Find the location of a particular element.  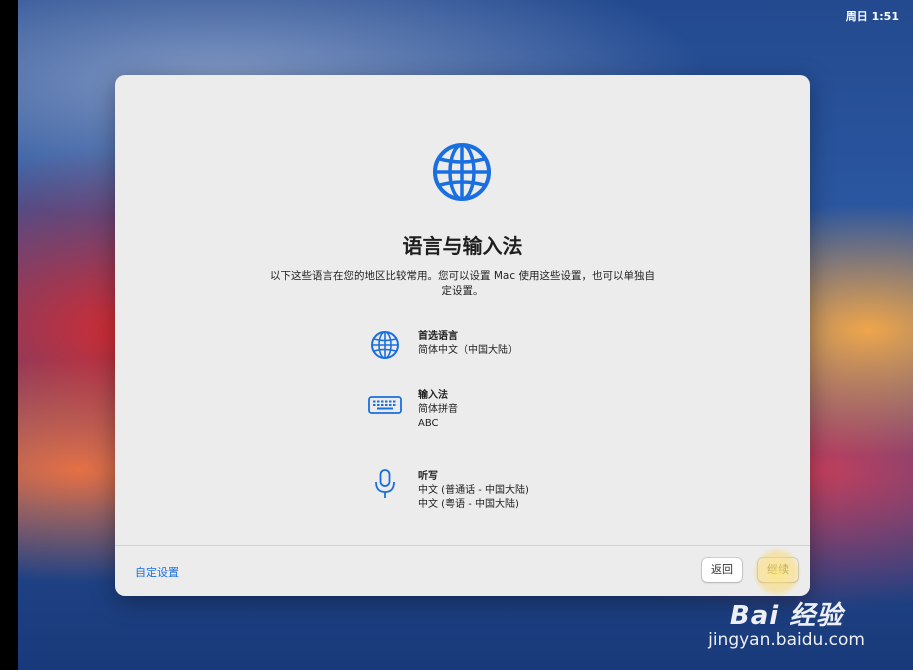

customize-settings-link: 自定设置 is located at coordinates (157, 572).